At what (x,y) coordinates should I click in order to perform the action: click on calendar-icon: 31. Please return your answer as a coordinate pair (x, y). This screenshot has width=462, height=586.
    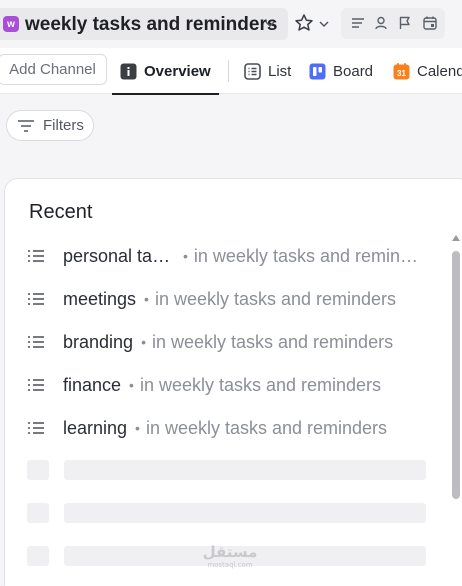
    Looking at the image, I should click on (401, 70).